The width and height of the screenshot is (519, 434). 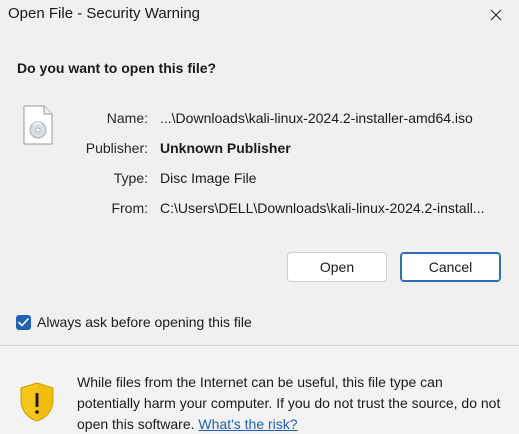 I want to click on close-icon, so click(x=496, y=15).